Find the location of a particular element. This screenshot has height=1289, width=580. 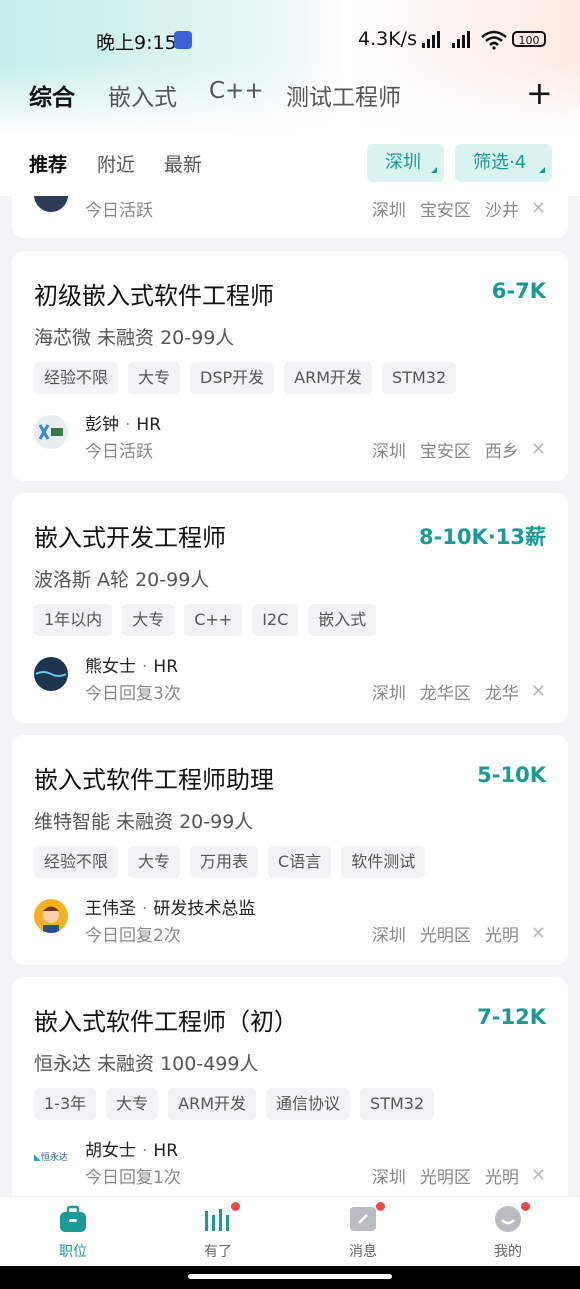

city-filter-button: 深圳 is located at coordinates (405, 163).